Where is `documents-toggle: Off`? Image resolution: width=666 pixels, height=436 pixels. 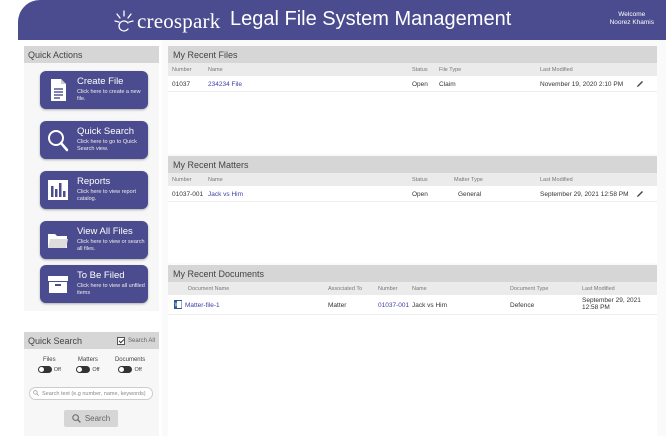 documents-toggle: Off is located at coordinates (130, 369).